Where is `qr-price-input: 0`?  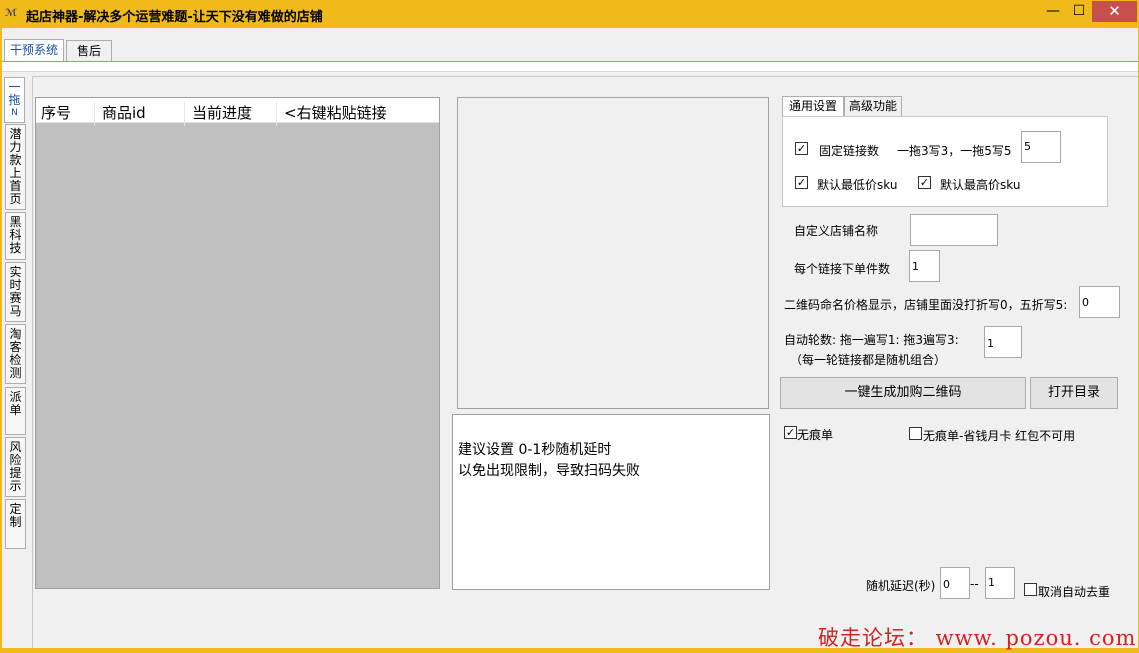
qr-price-input: 0 is located at coordinates (1099, 302).